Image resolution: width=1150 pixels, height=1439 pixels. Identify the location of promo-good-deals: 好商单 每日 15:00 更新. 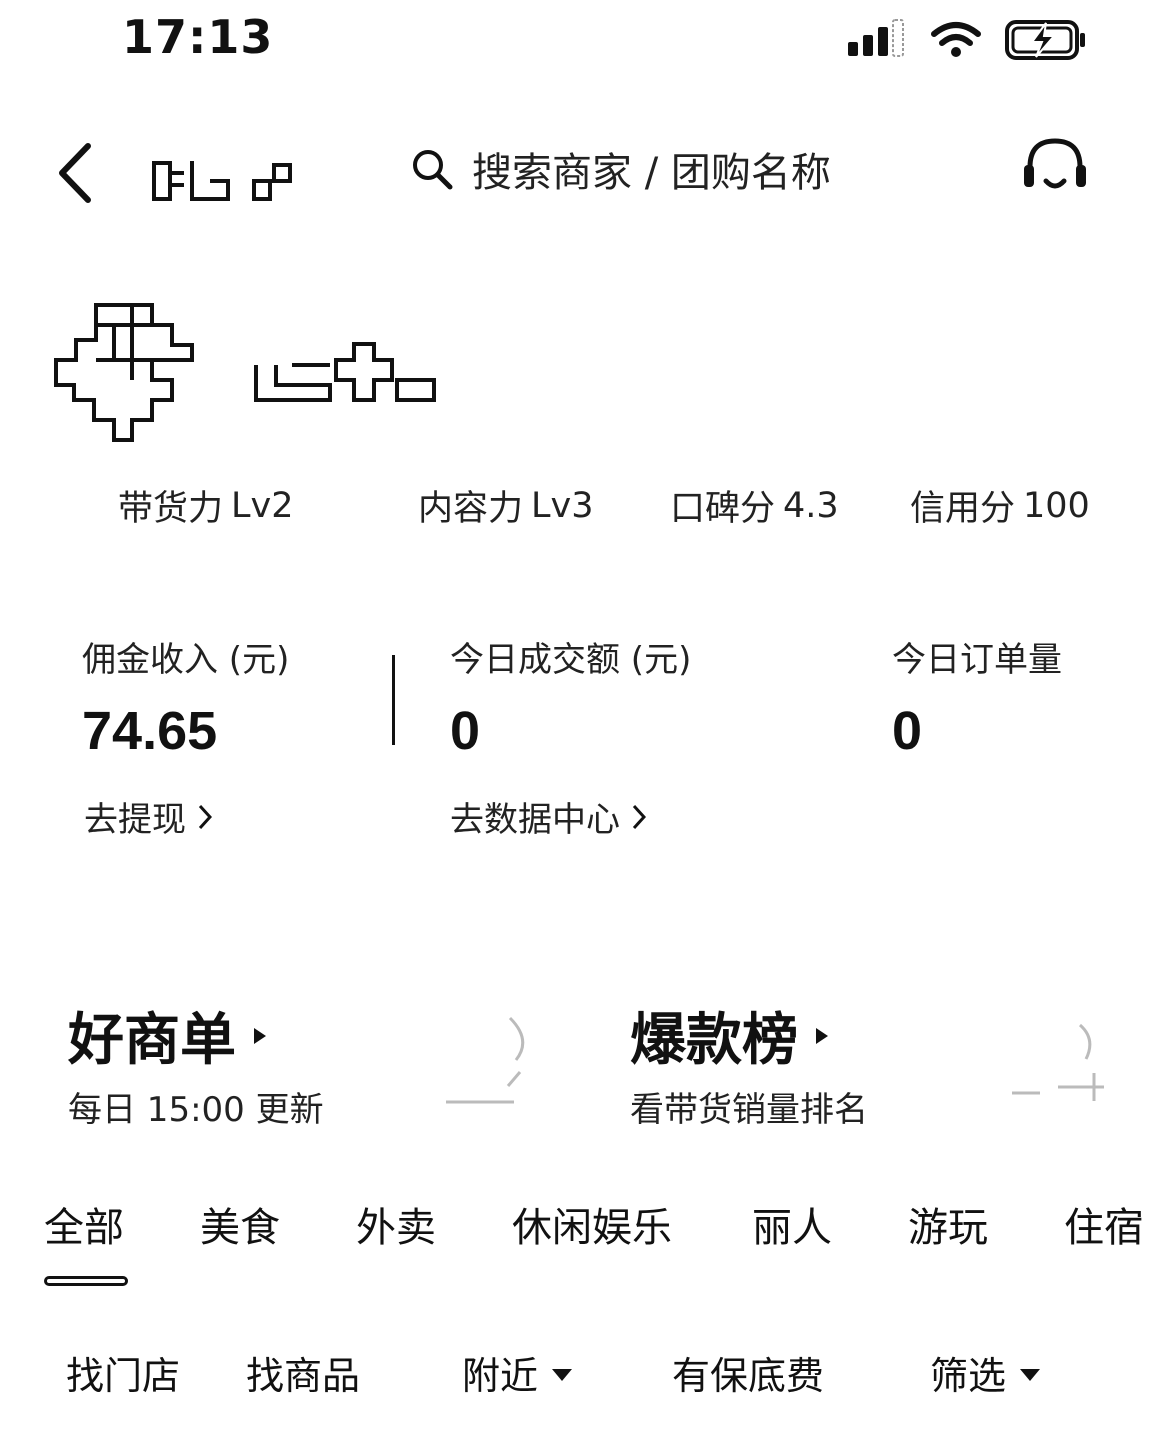
(196, 1063).